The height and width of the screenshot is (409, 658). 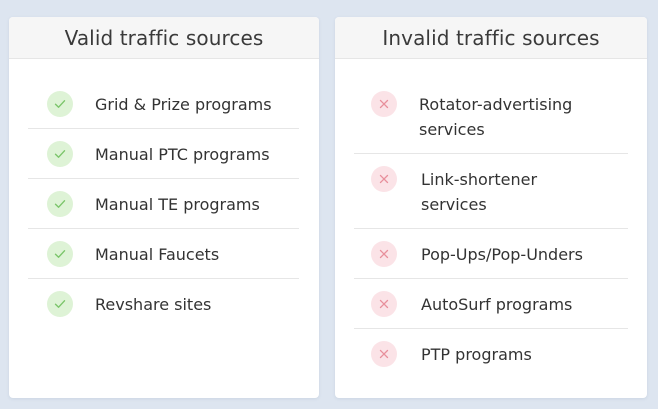 I want to click on valid-item-label: Grid & Prize programs, so click(x=183, y=104).